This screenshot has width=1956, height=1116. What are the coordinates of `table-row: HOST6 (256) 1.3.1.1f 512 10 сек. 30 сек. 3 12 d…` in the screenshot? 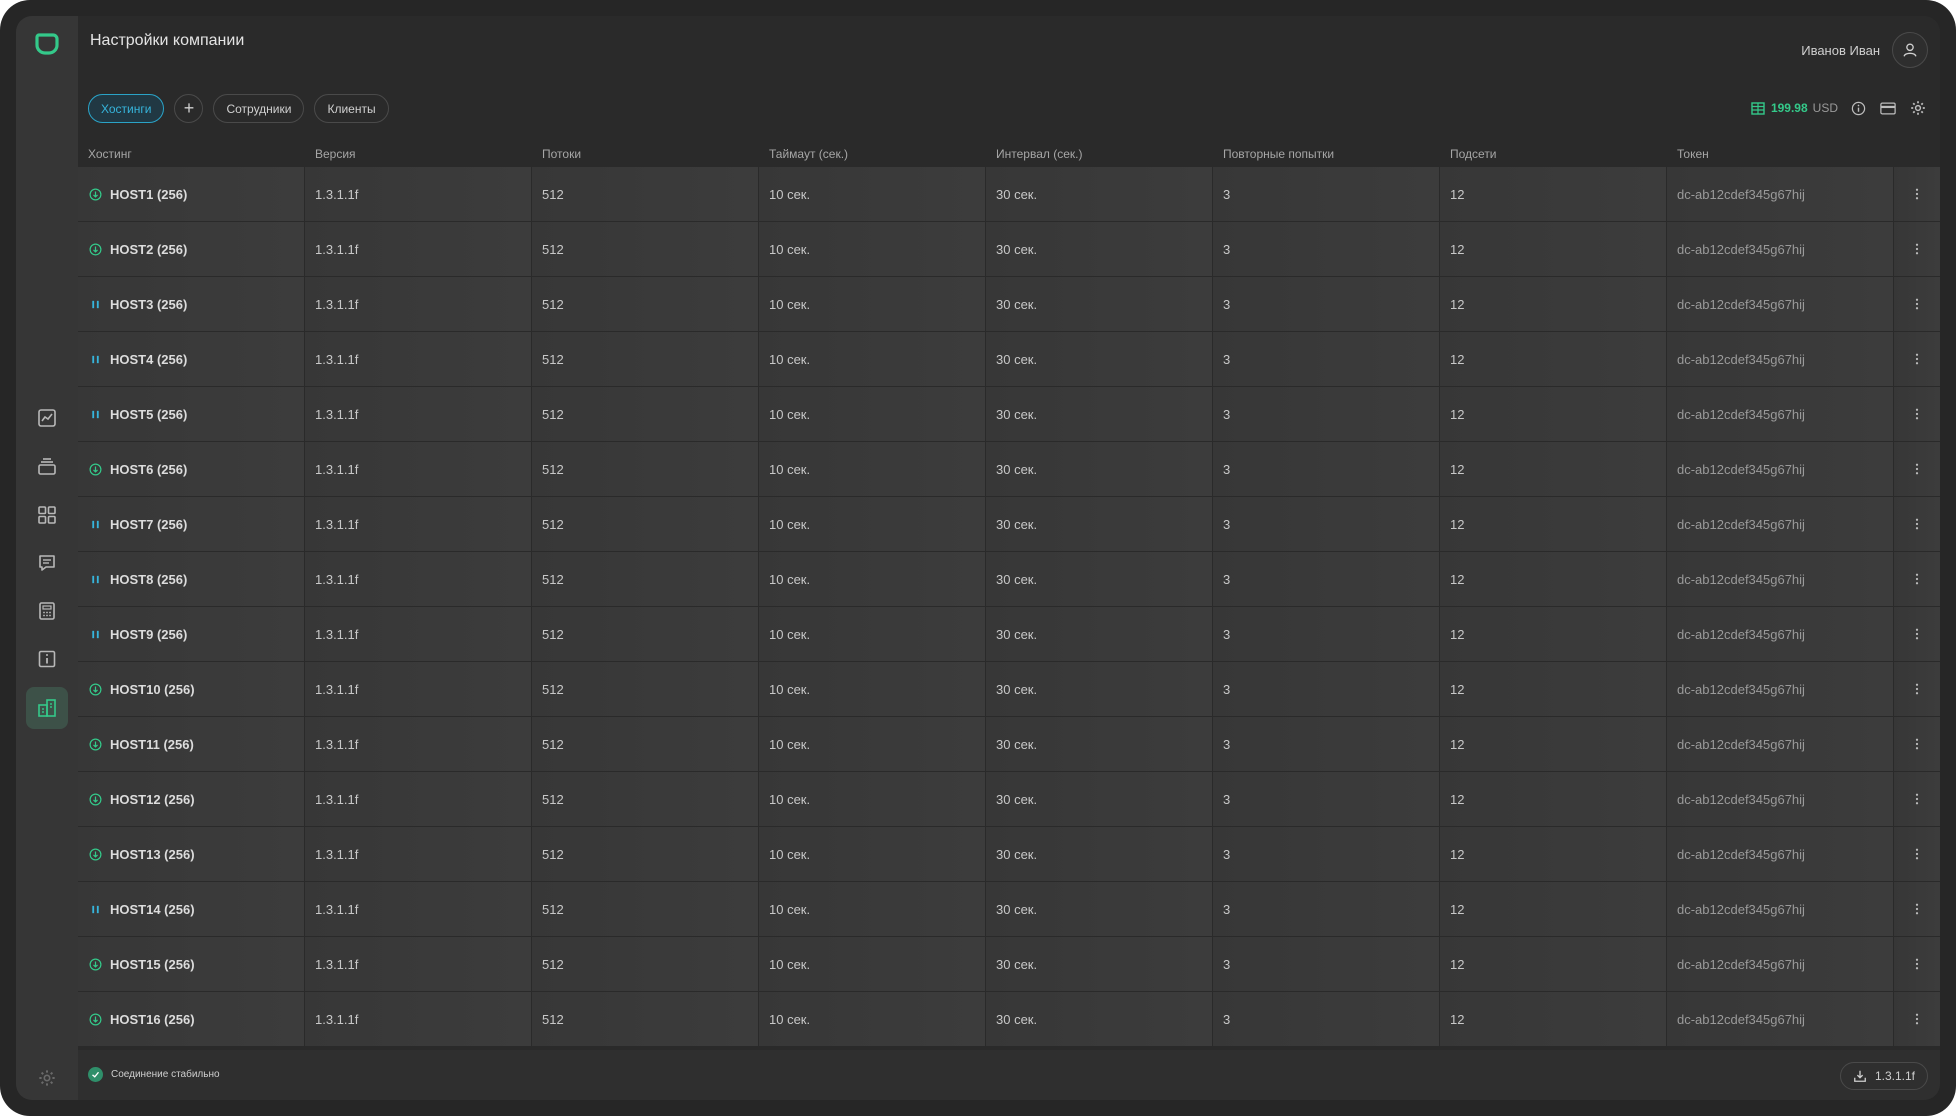 It's located at (1009, 469).